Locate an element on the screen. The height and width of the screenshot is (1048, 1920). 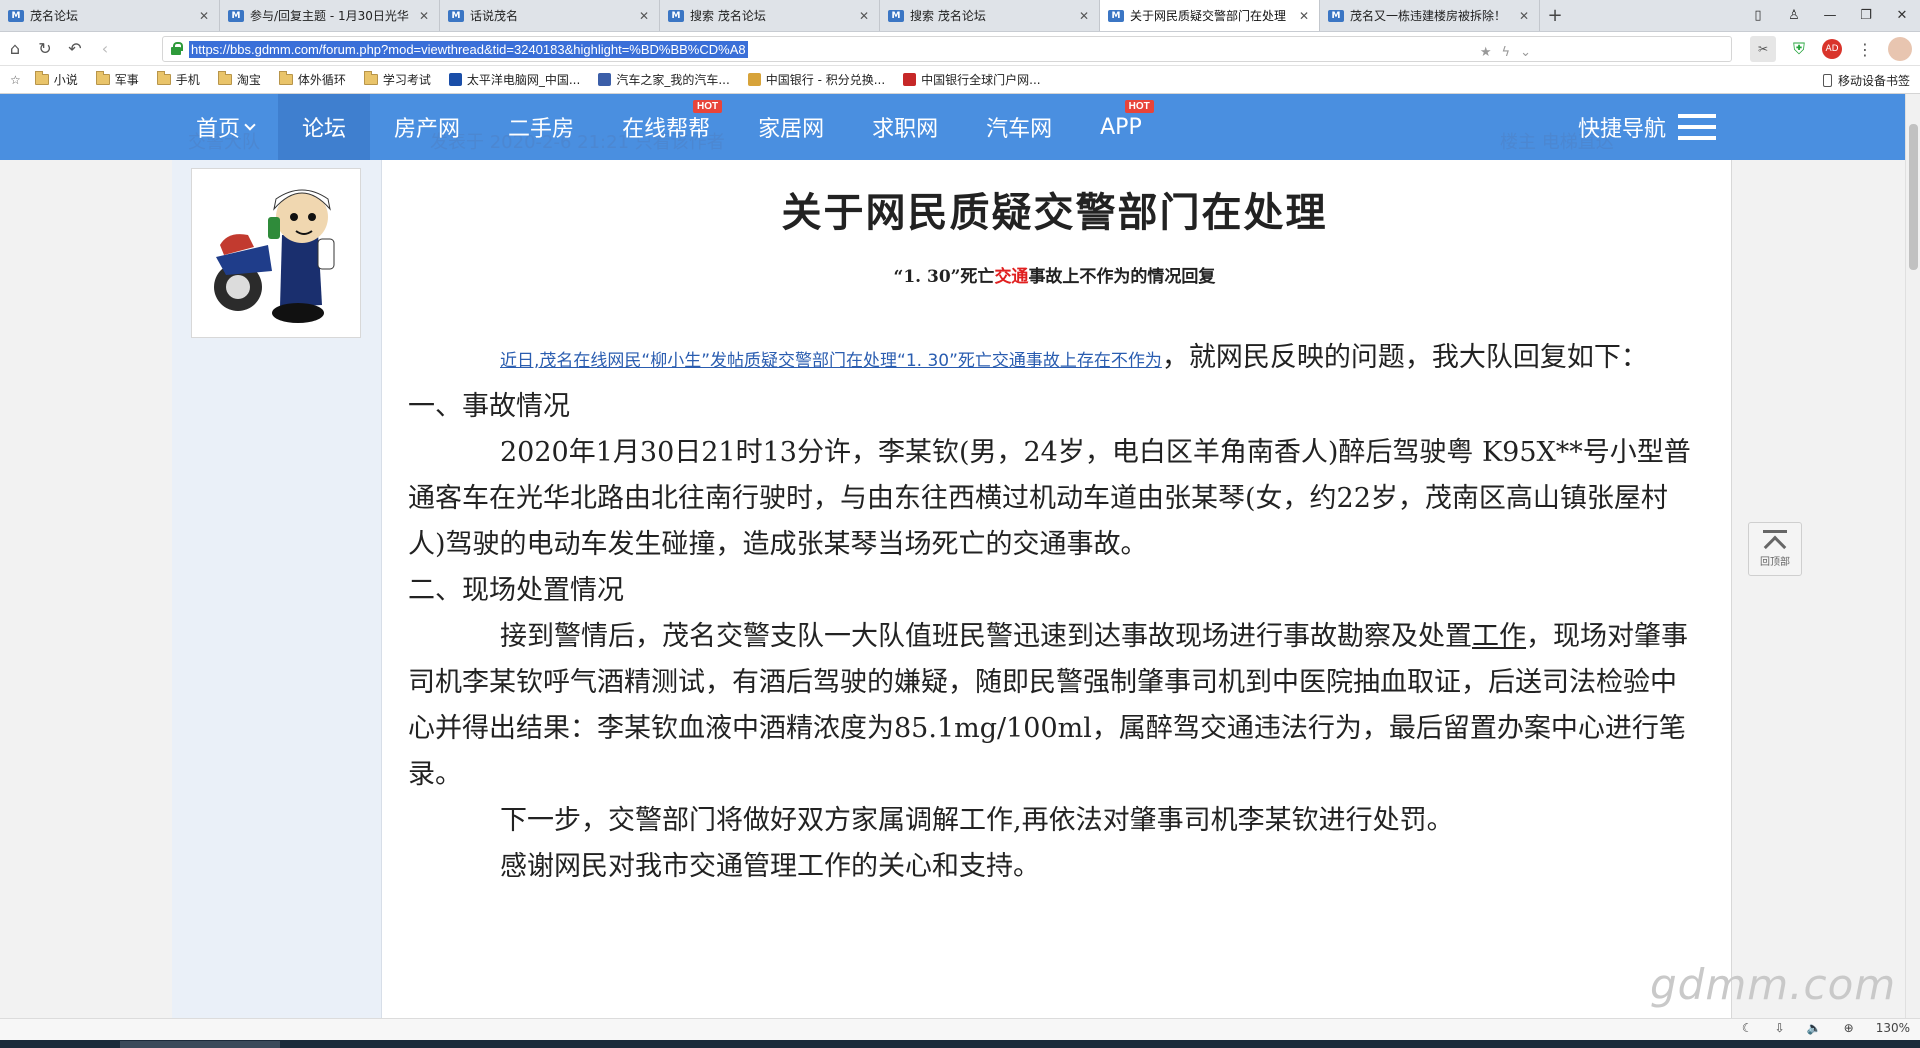
post-subtitle: “1. 30”死亡交通事故上不作为的情况回复 is located at coordinates (1054, 274).